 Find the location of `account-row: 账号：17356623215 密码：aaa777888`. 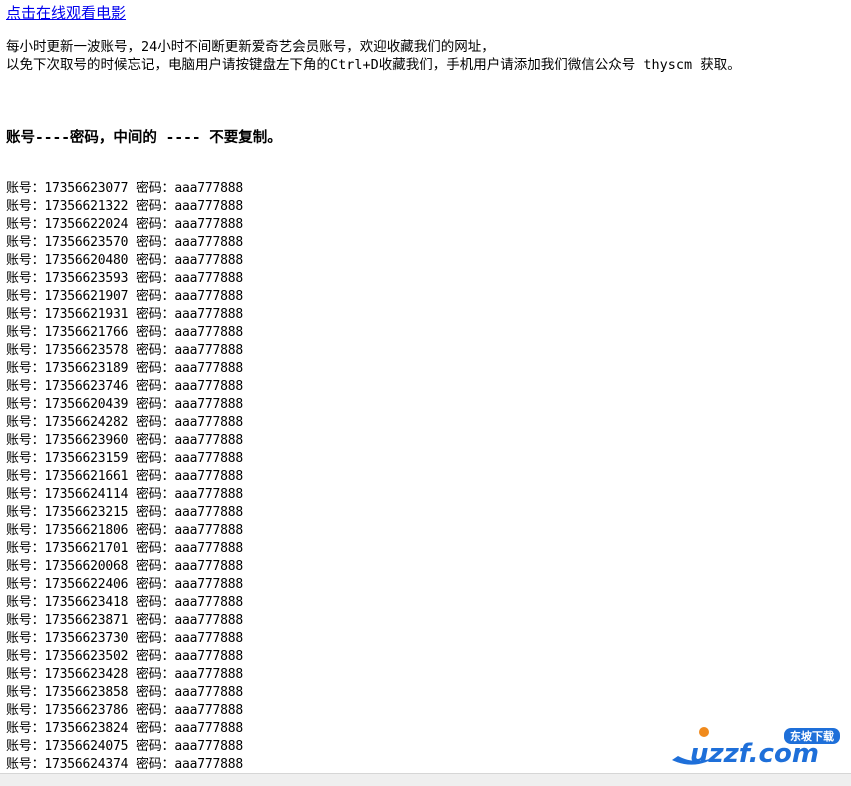

account-row: 账号：17356623215 密码：aaa777888 is located at coordinates (124, 513).